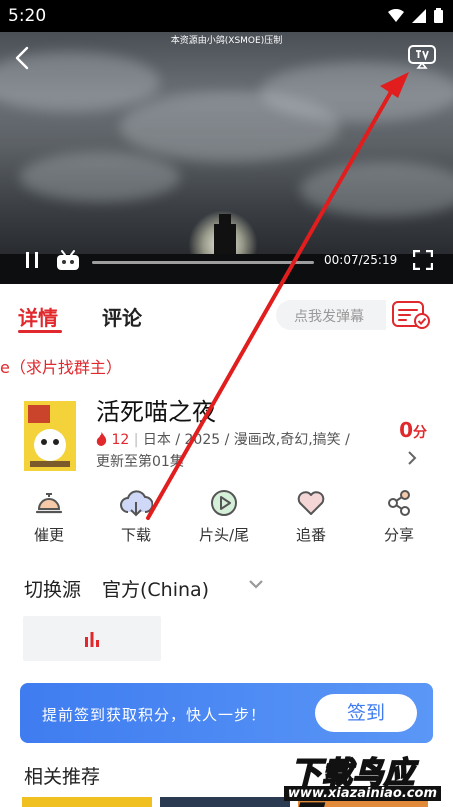 The height and width of the screenshot is (807, 453). Describe the element at coordinates (50, 436) in the screenshot. I see `anime-poster` at that location.